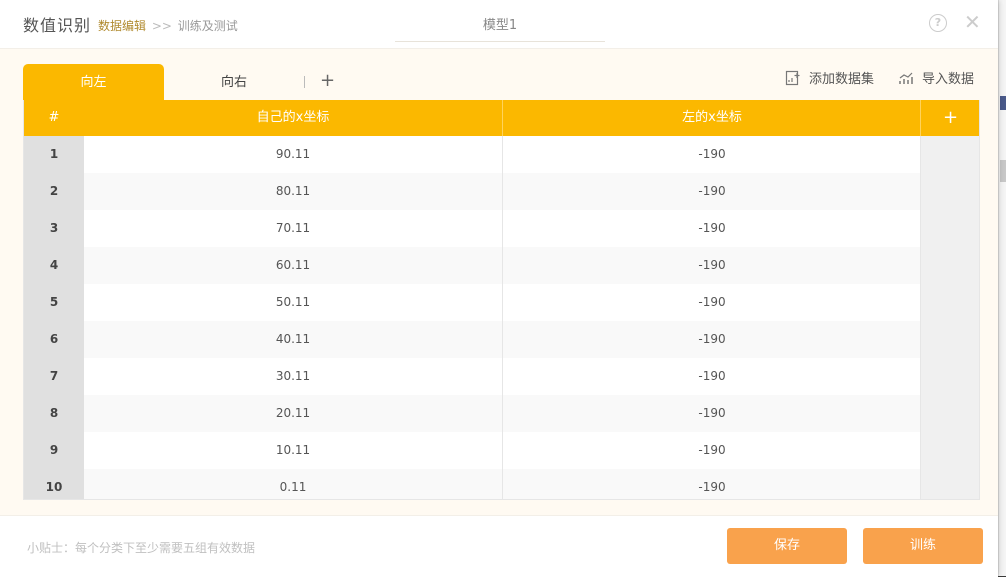  Describe the element at coordinates (304, 82) in the screenshot. I see `tab-divider` at that location.